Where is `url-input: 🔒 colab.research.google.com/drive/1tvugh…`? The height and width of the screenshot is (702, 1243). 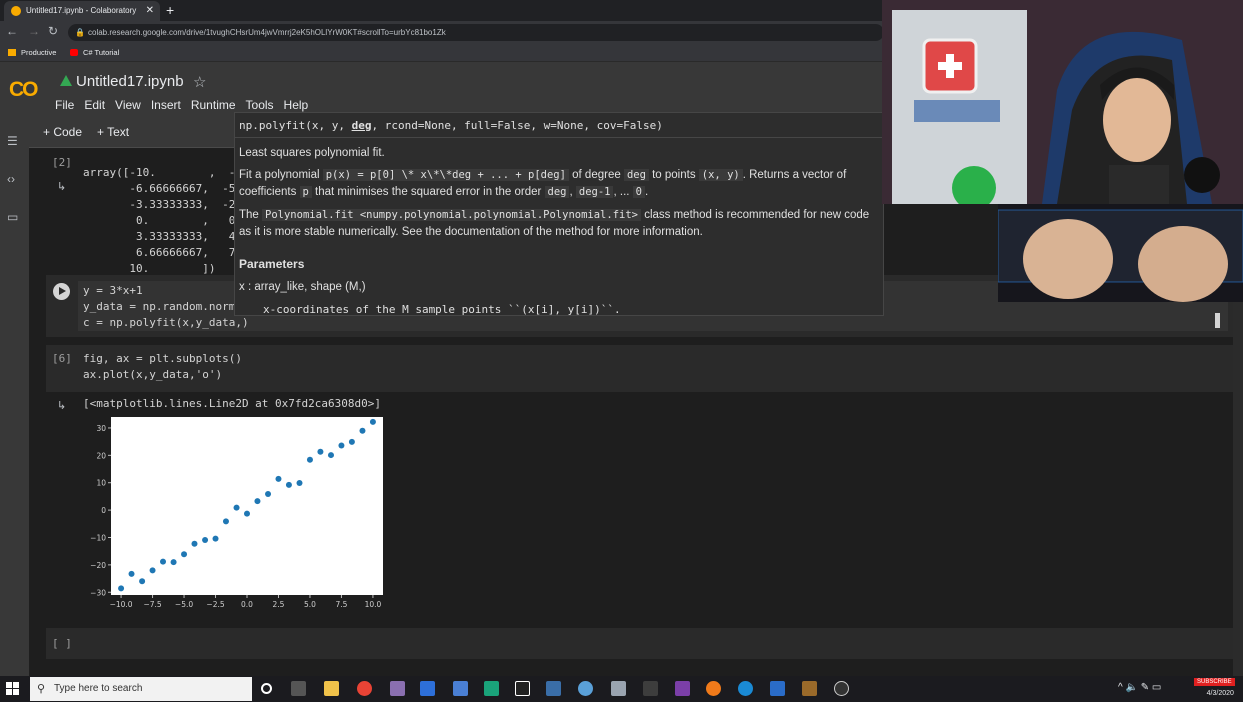 url-input: 🔒 colab.research.google.com/drive/1tvugh… is located at coordinates (476, 32).